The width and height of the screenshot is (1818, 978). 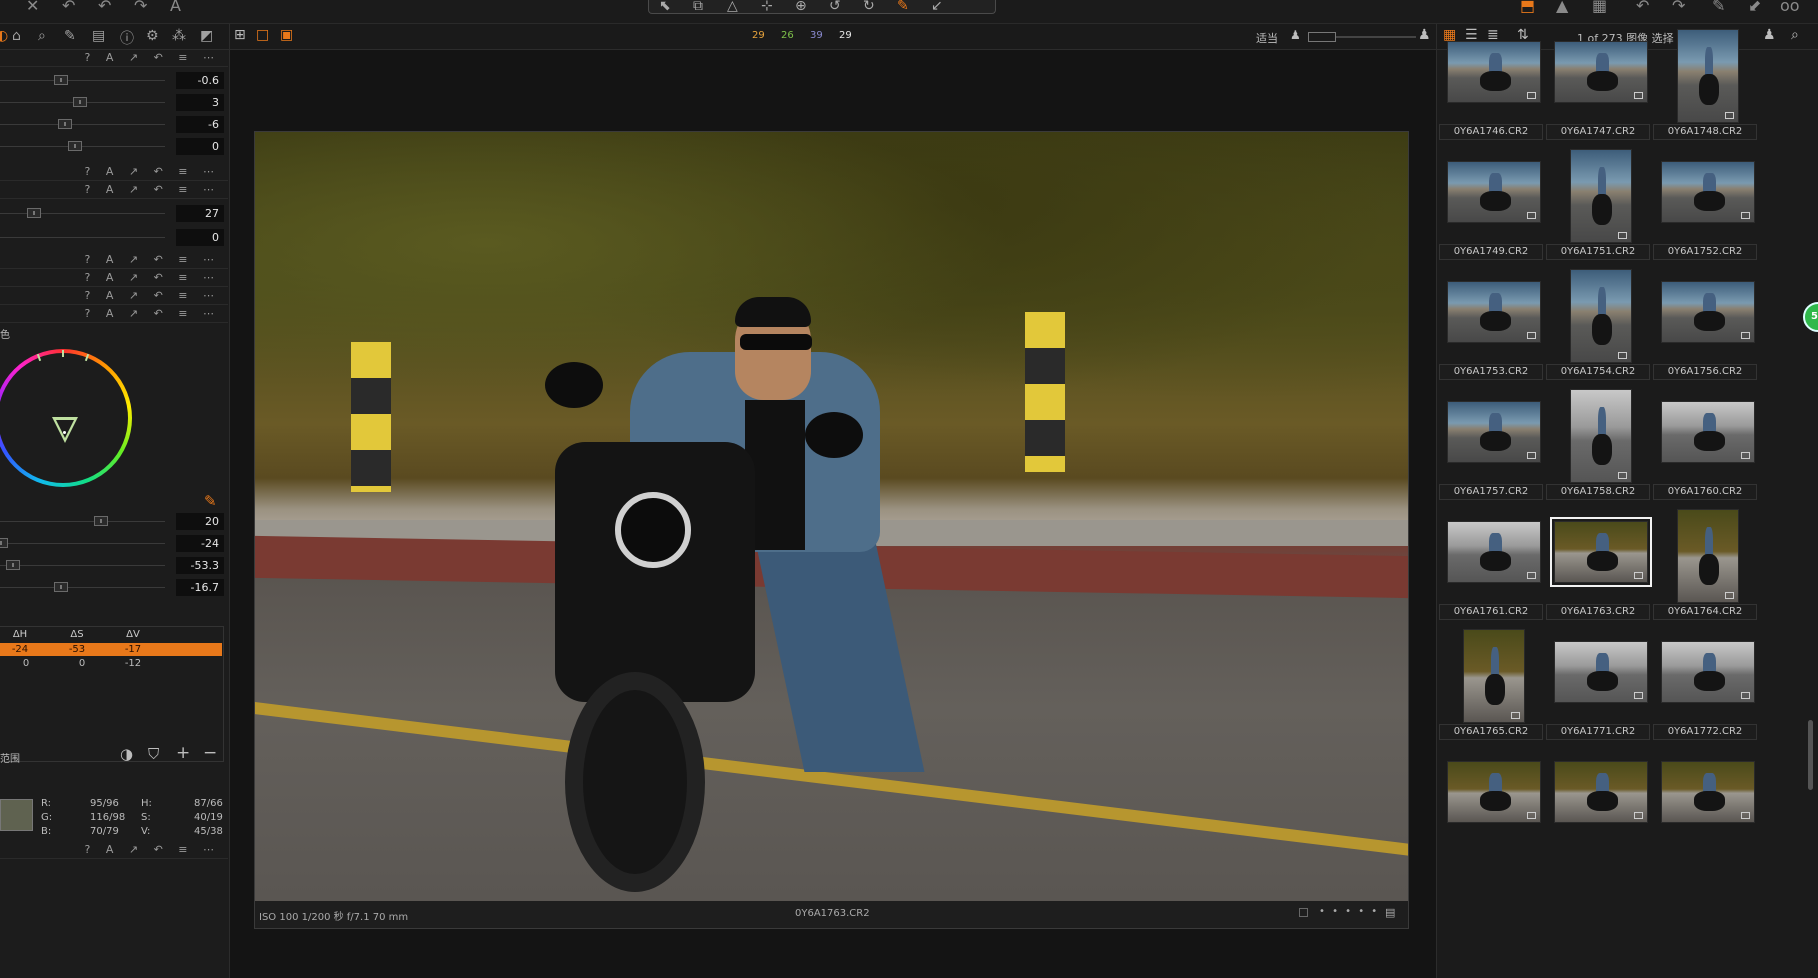 I want to click on wheel-tick, so click(x=63, y=353).